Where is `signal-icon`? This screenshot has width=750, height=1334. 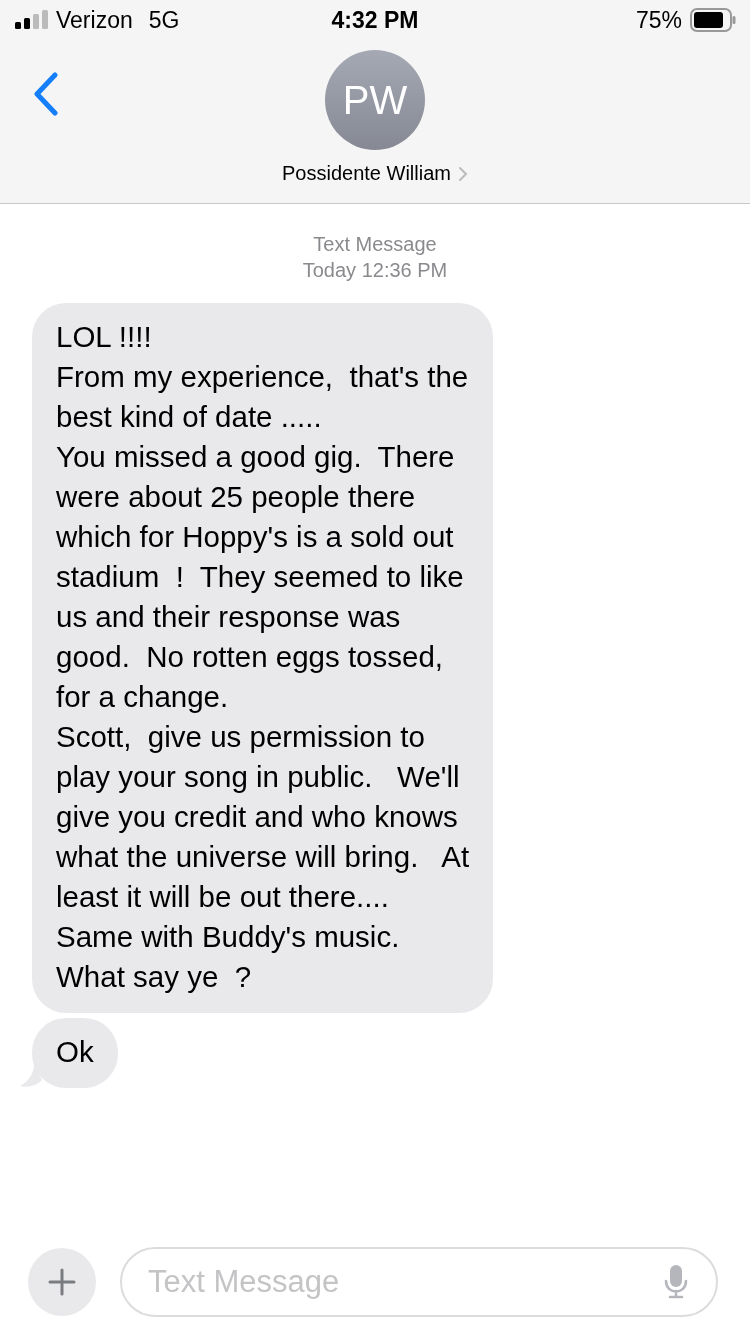 signal-icon is located at coordinates (32, 20).